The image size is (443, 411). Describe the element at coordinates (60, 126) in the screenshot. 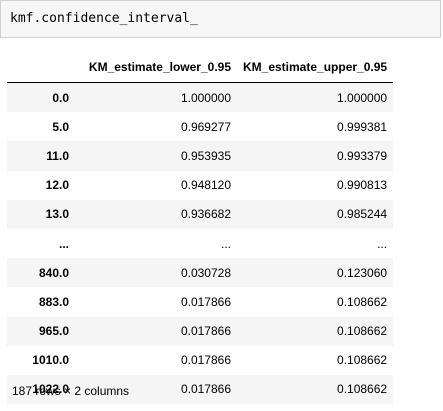

I see `row-index: 5.0` at that location.